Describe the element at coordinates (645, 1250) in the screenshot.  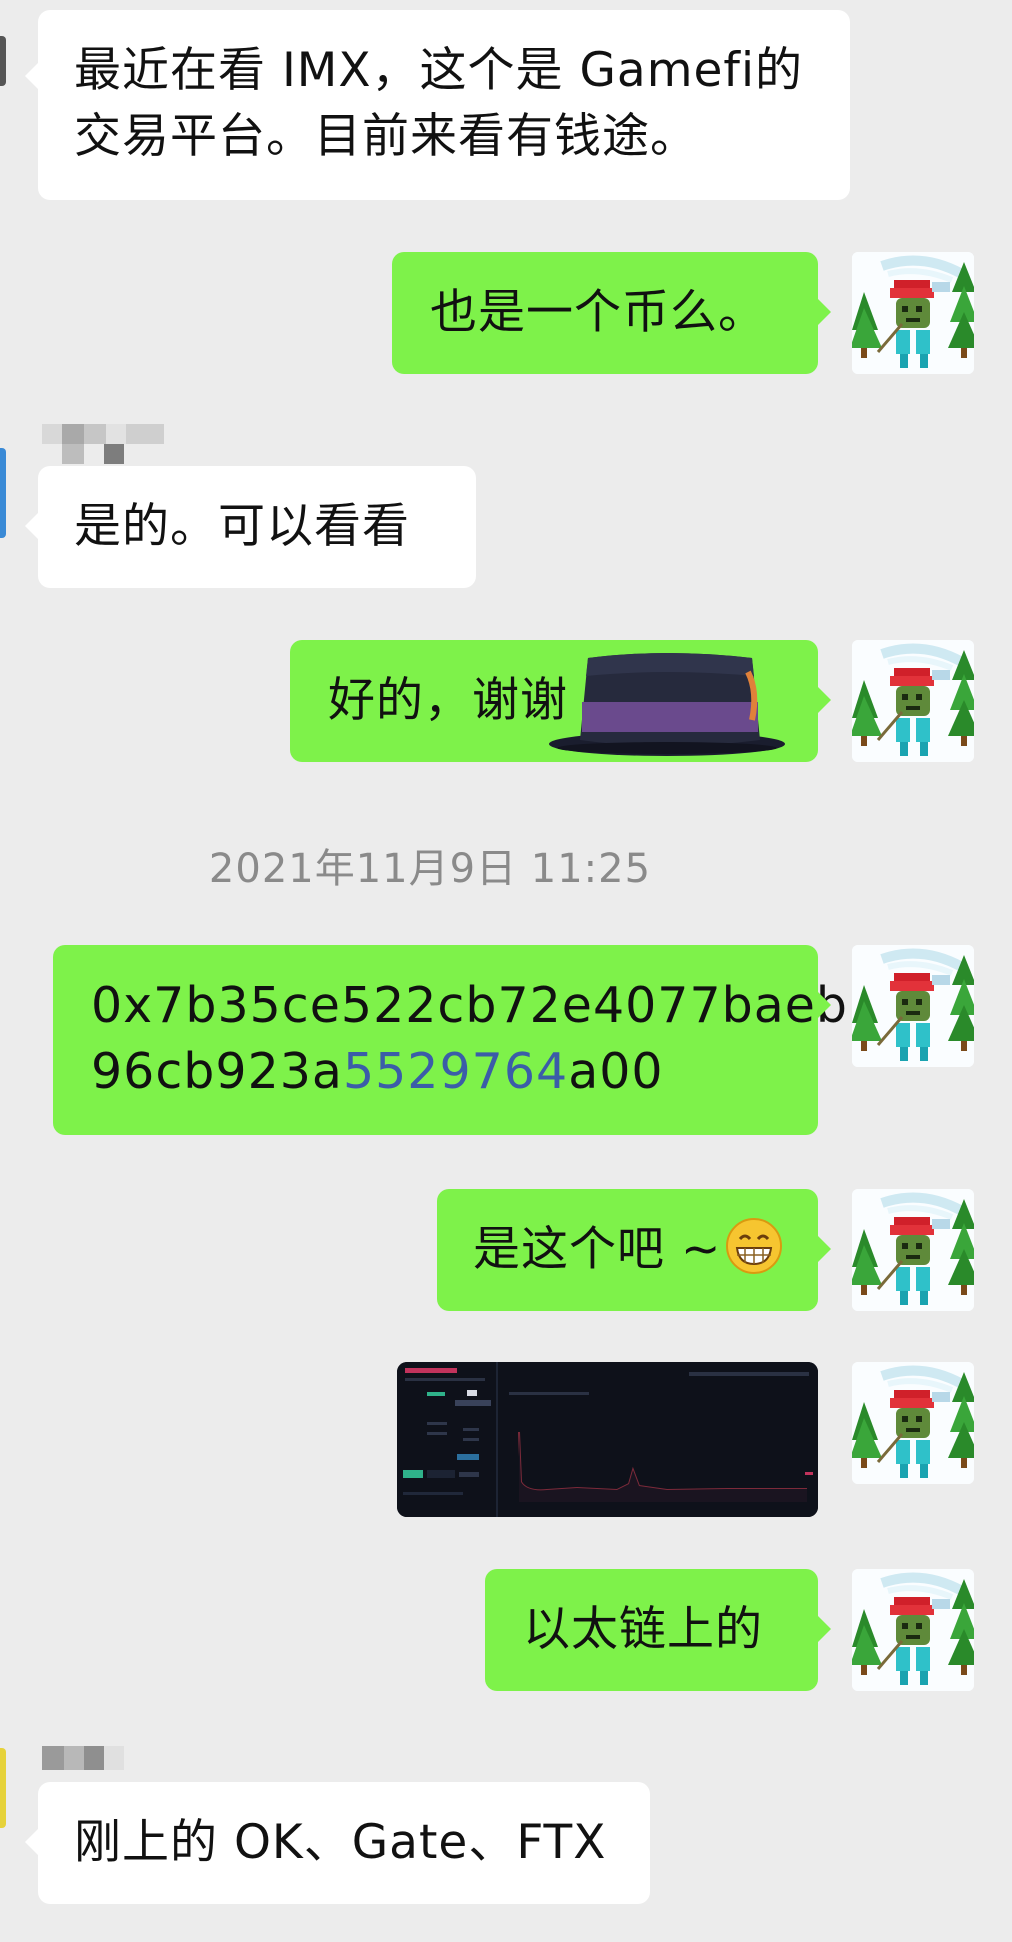
I see `message-text: 是这个吧 ~` at that location.